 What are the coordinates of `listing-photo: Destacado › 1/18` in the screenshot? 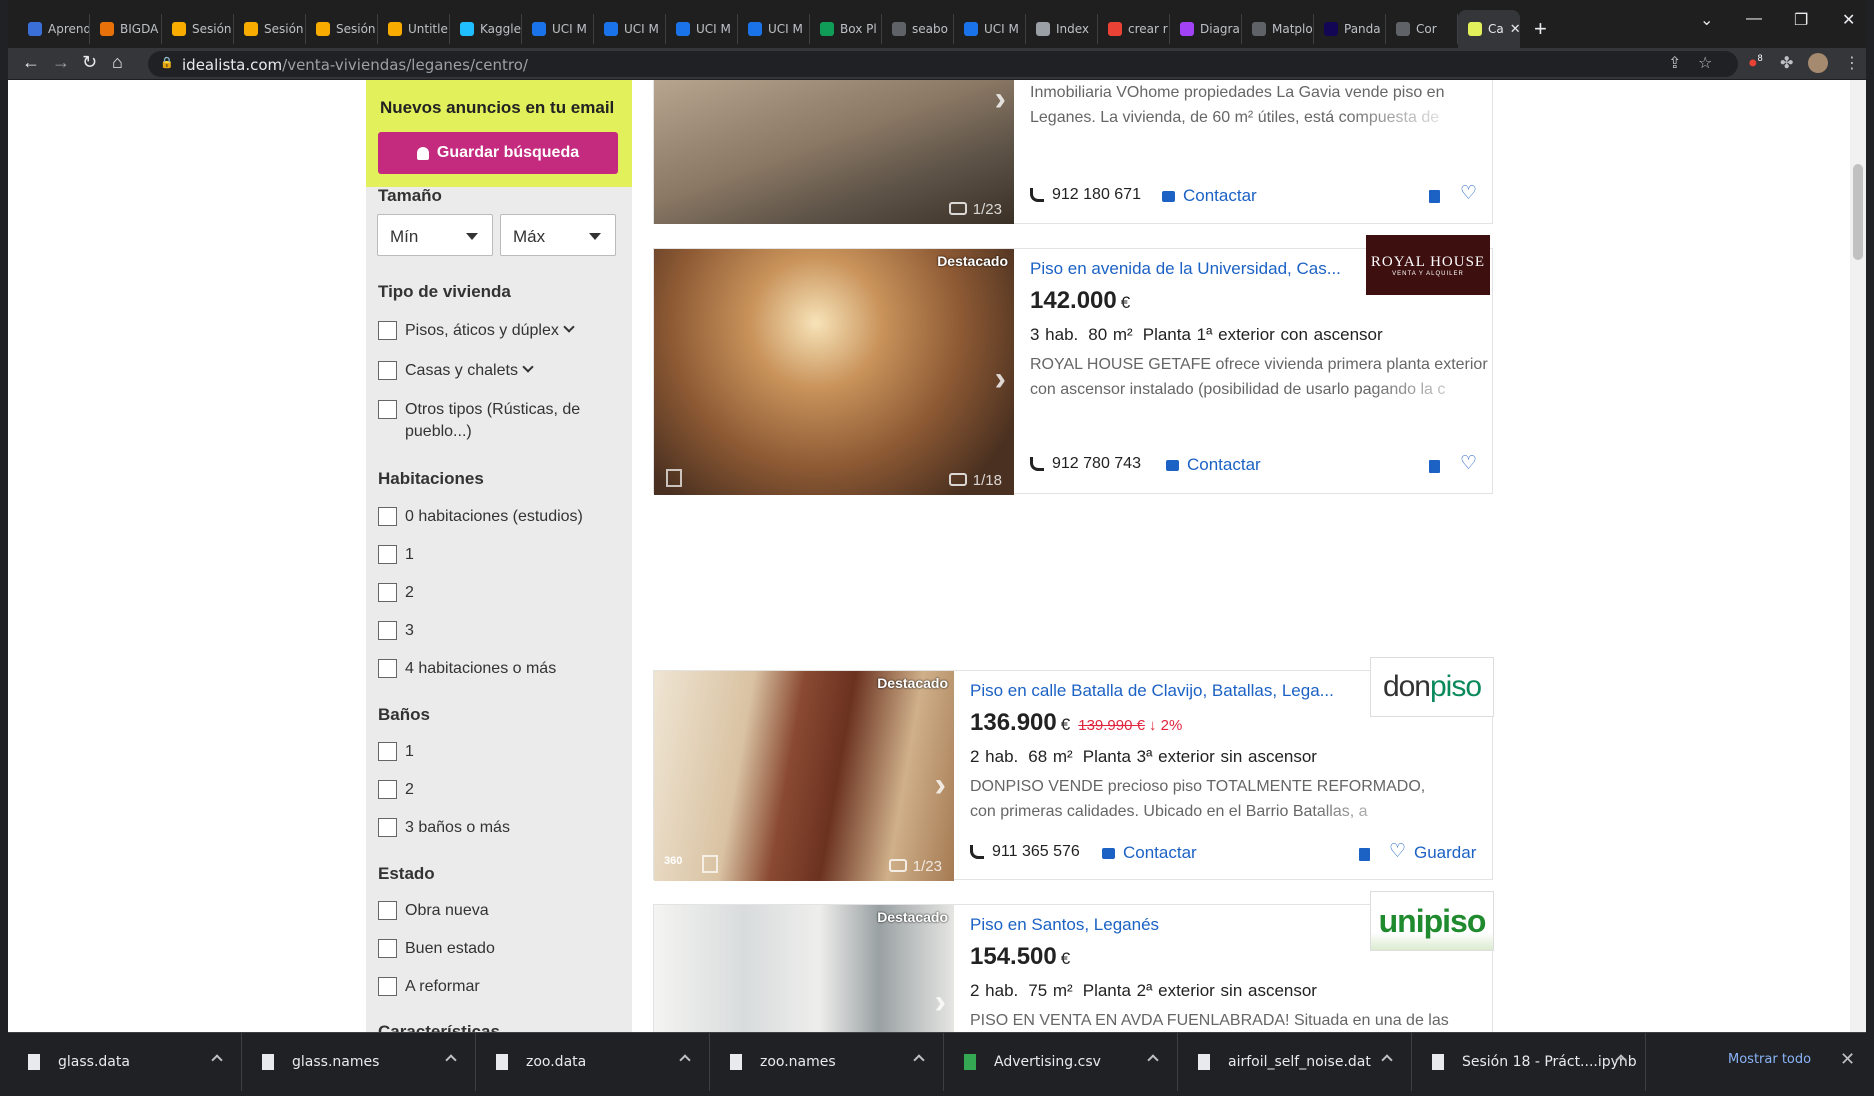 It's located at (834, 372).